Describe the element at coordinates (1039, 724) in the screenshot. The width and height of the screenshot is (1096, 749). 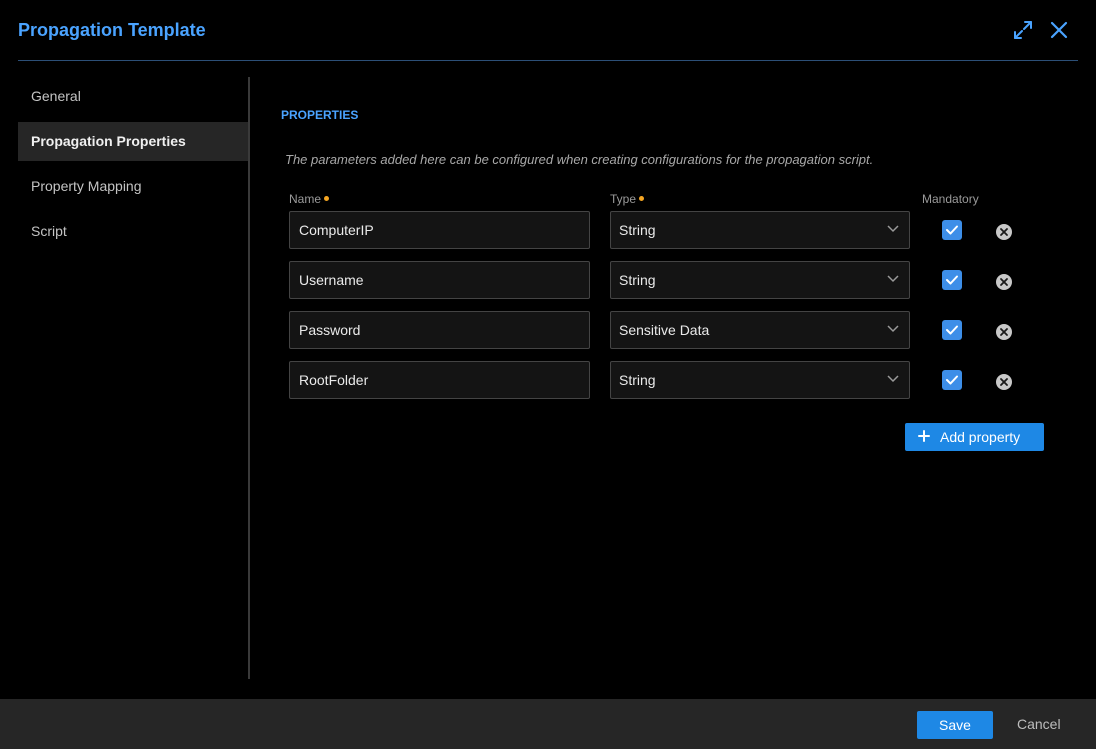
I see `cancel-button: Cancel` at that location.